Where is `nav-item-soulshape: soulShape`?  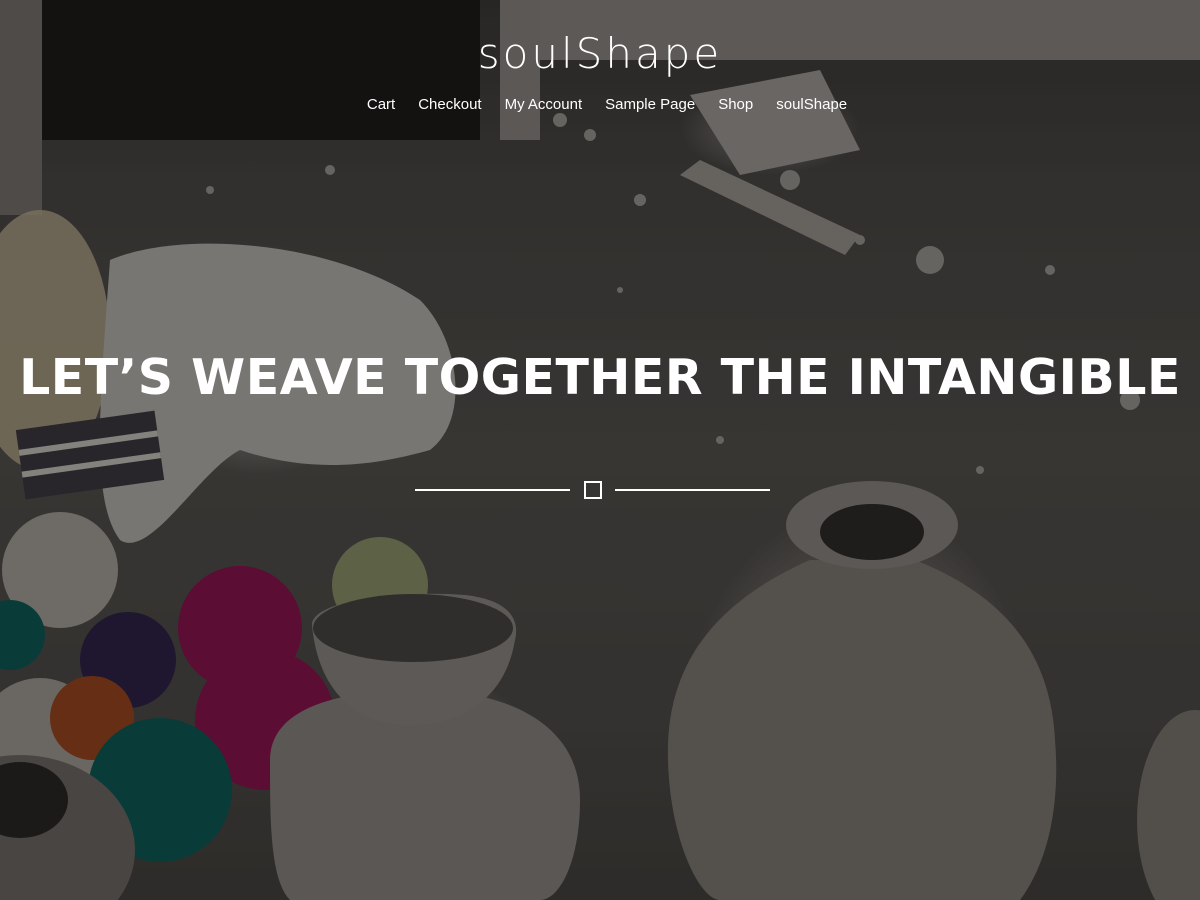
nav-item-soulshape: soulShape is located at coordinates (811, 105).